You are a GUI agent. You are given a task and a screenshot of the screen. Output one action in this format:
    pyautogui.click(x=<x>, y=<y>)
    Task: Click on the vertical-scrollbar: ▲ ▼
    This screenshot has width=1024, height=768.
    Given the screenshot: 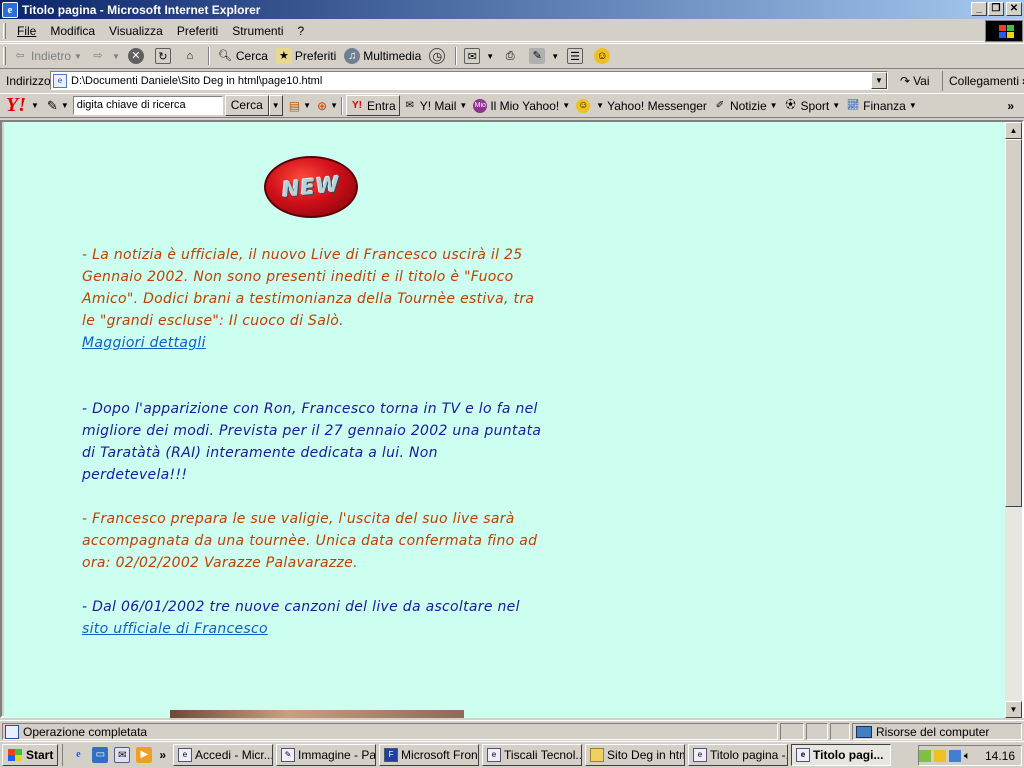 What is the action you would take?
    pyautogui.click(x=1013, y=420)
    